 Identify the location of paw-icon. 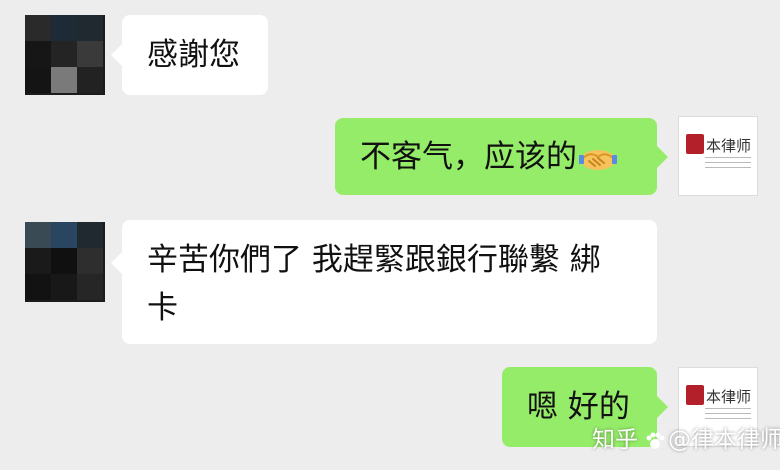
(655, 440).